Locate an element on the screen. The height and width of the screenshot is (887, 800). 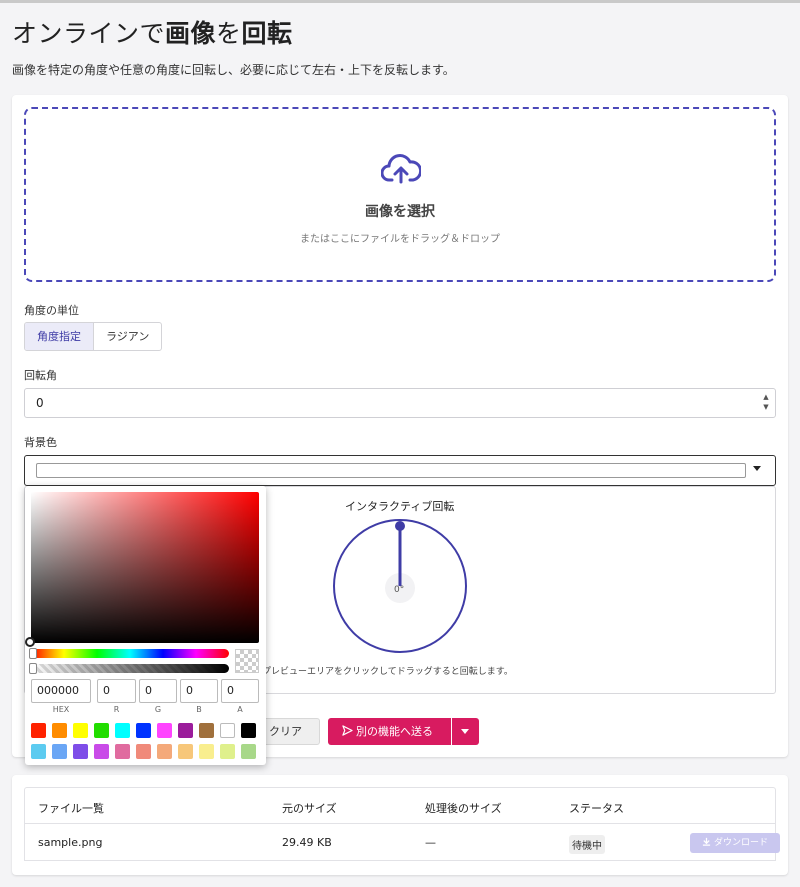
rotation-angle-input: 0 ▲ ▼ is located at coordinates (400, 403).